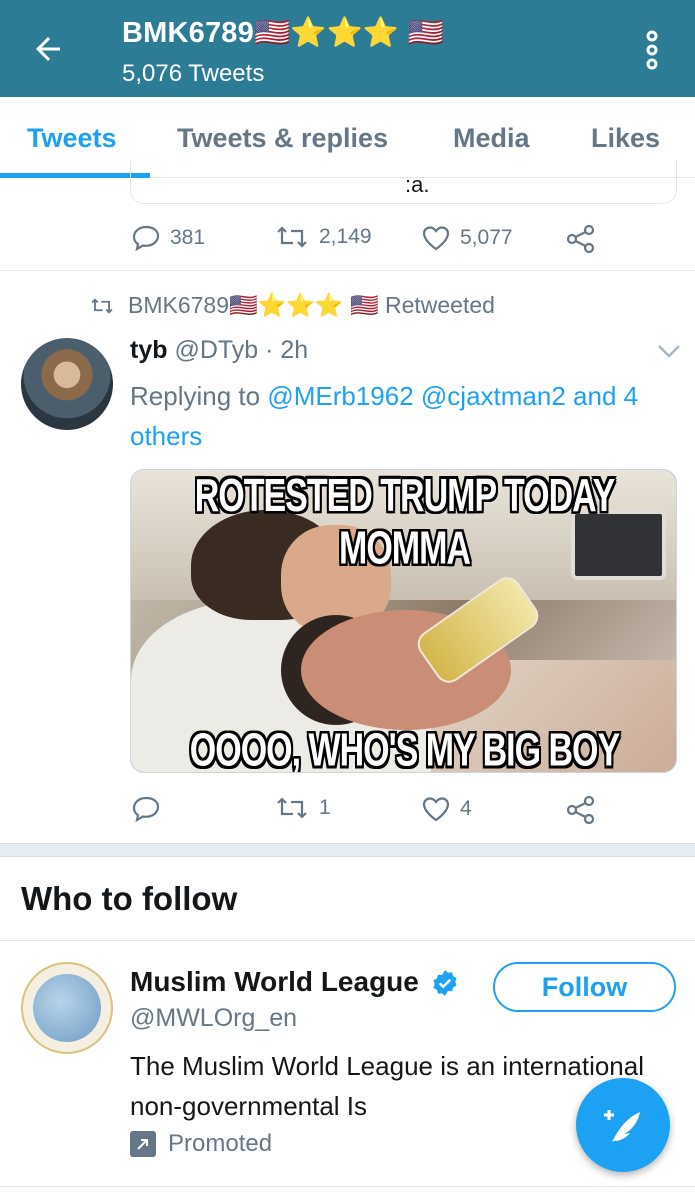  What do you see at coordinates (669, 351) in the screenshot?
I see `chevron-down-icon` at bounding box center [669, 351].